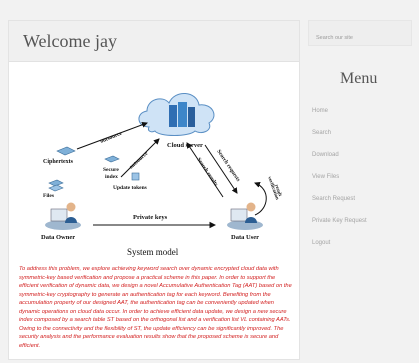 Image resolution: width=419 pixels, height=363 pixels. Describe the element at coordinates (339, 243) in the screenshot. I see `menu-item-logout: Logout` at that location.